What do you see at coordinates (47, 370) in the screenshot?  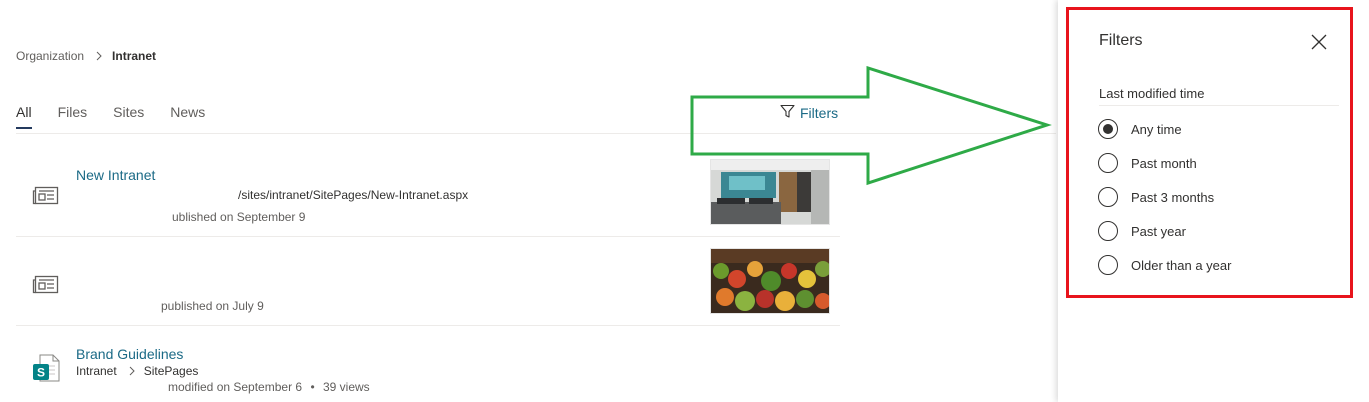 I see `sharepoint-page-icon: S` at bounding box center [47, 370].